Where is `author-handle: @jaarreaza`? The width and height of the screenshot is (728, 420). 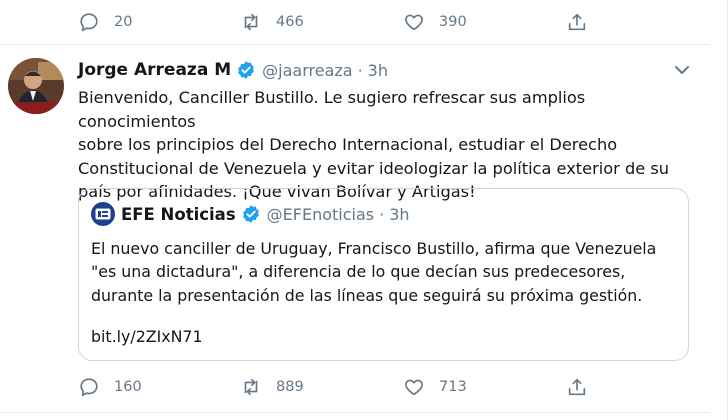 author-handle: @jaarreaza is located at coordinates (307, 70).